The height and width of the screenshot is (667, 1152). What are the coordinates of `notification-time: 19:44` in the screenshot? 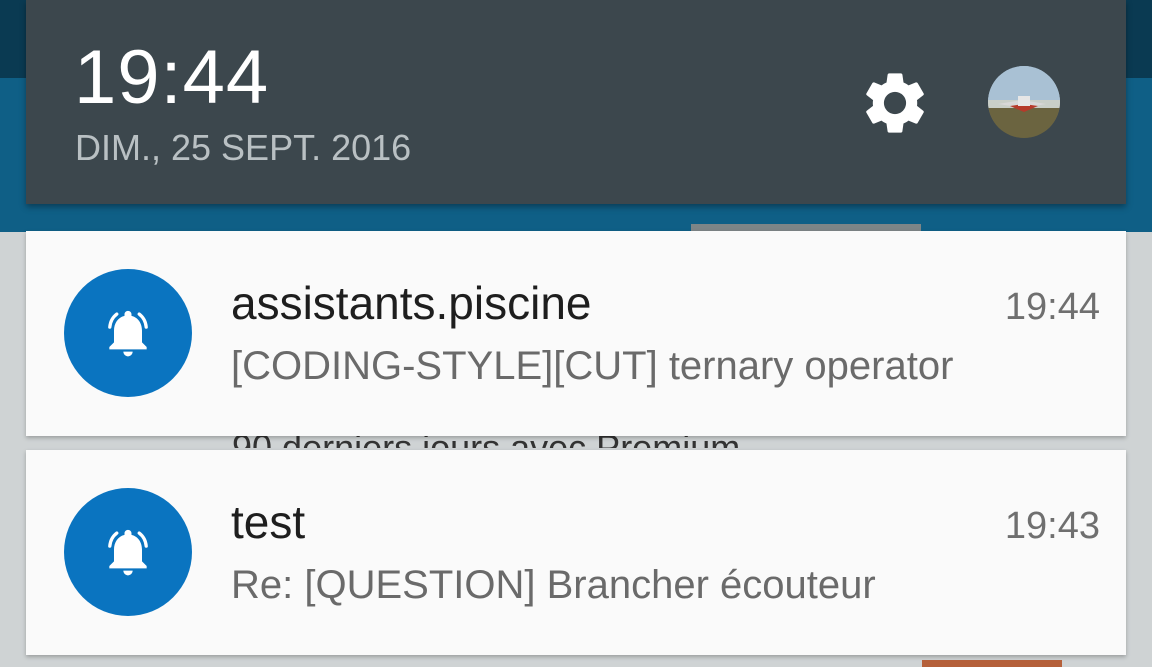 It's located at (1052, 307).